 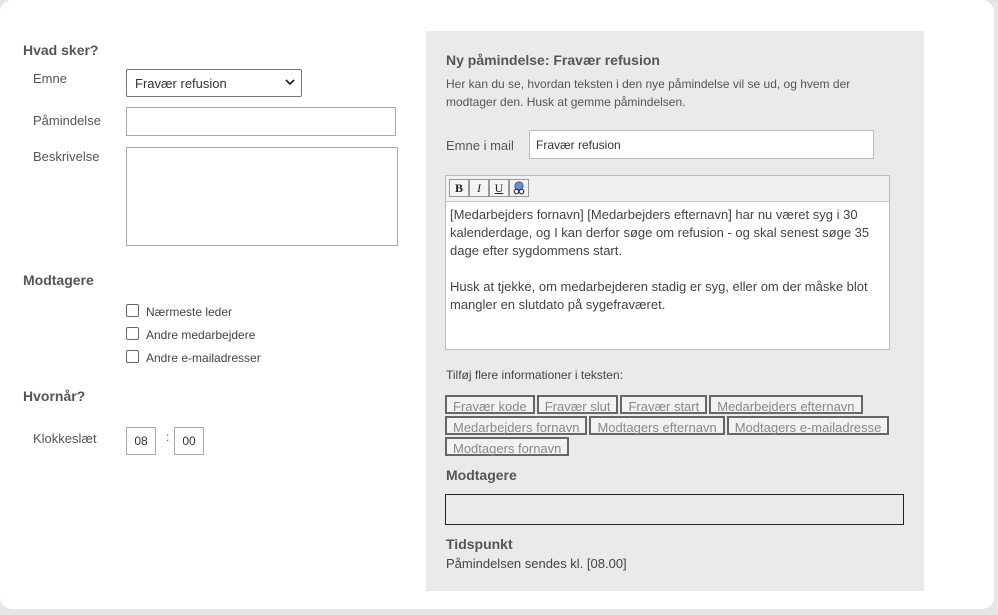 I want to click on time-label: Klokkeslæt, so click(x=65, y=438).